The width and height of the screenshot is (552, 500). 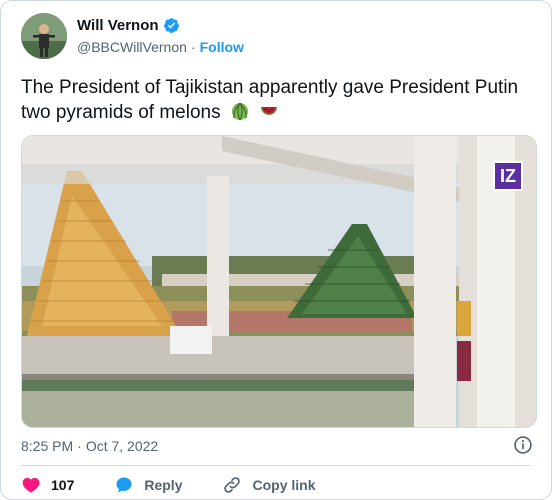 I want to click on avatar, so click(x=44, y=36).